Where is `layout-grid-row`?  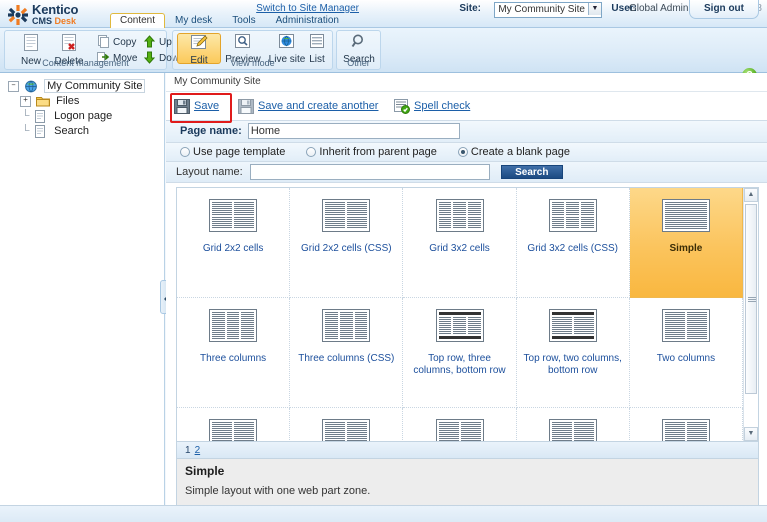 layout-grid-row is located at coordinates (460, 424).